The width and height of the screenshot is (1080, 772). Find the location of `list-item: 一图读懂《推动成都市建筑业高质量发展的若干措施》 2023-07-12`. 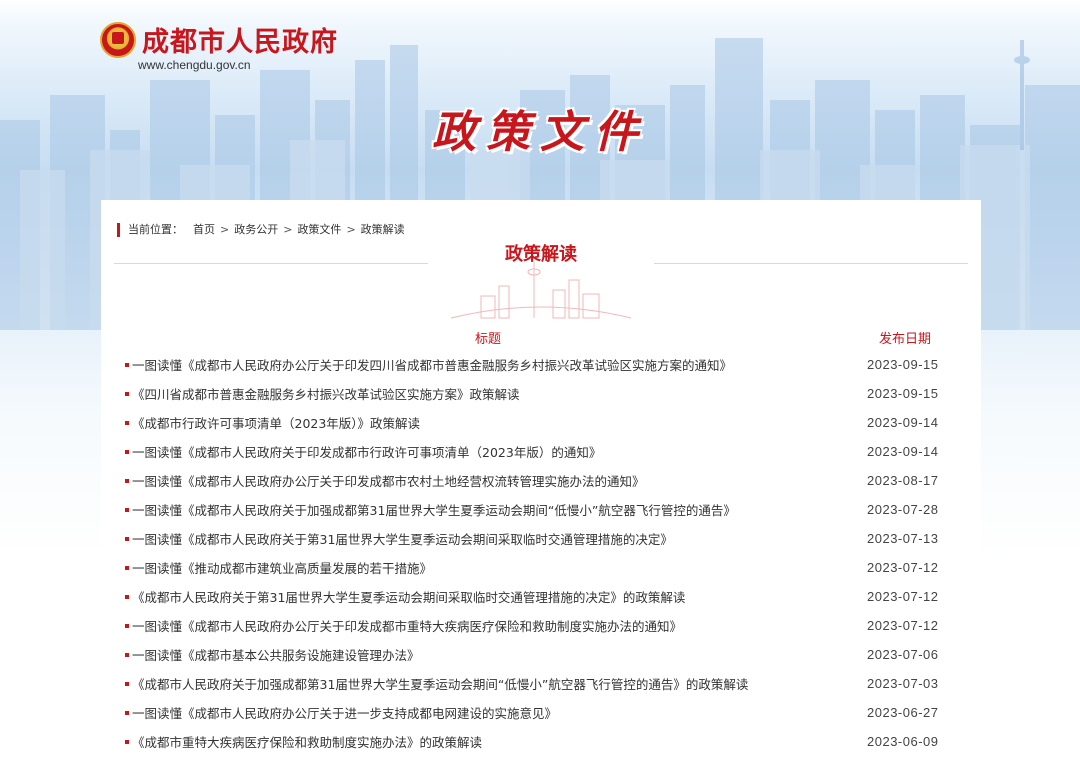

list-item: 一图读懂《推动成都市建筑业高质量发展的若干措施》 2023-07-12 is located at coordinates (541, 567).